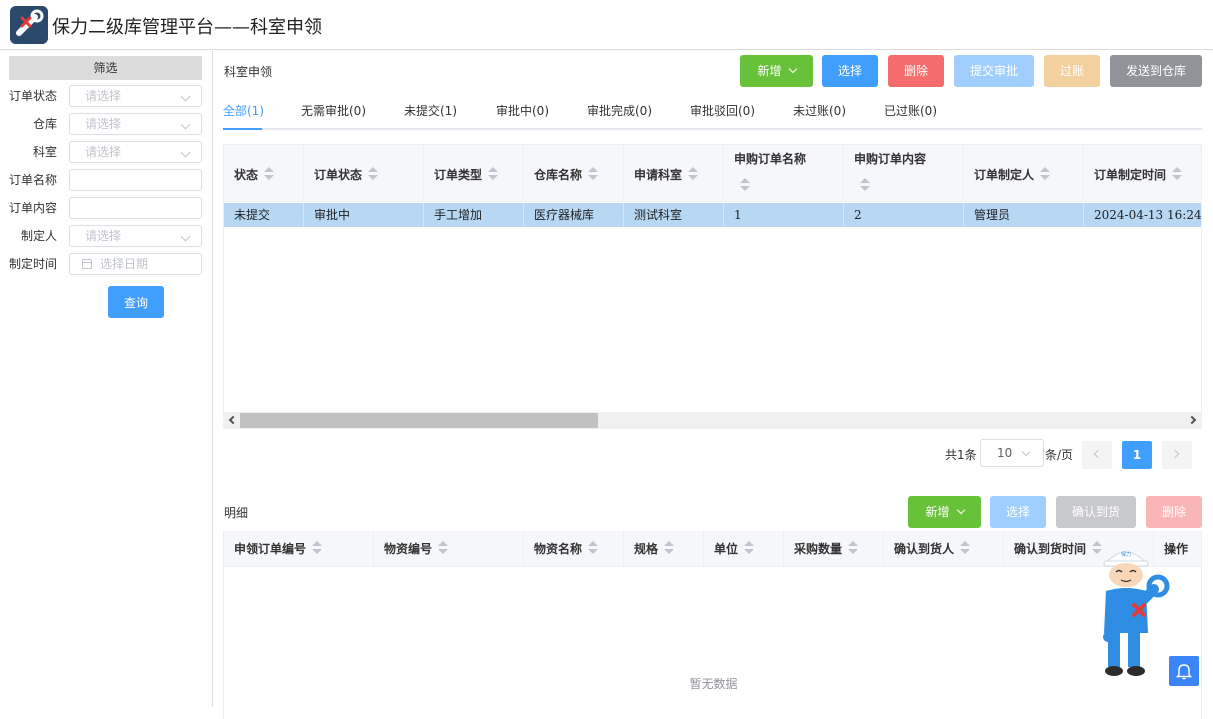  What do you see at coordinates (1018, 512) in the screenshot?
I see `detail-select-button: 选择` at bounding box center [1018, 512].